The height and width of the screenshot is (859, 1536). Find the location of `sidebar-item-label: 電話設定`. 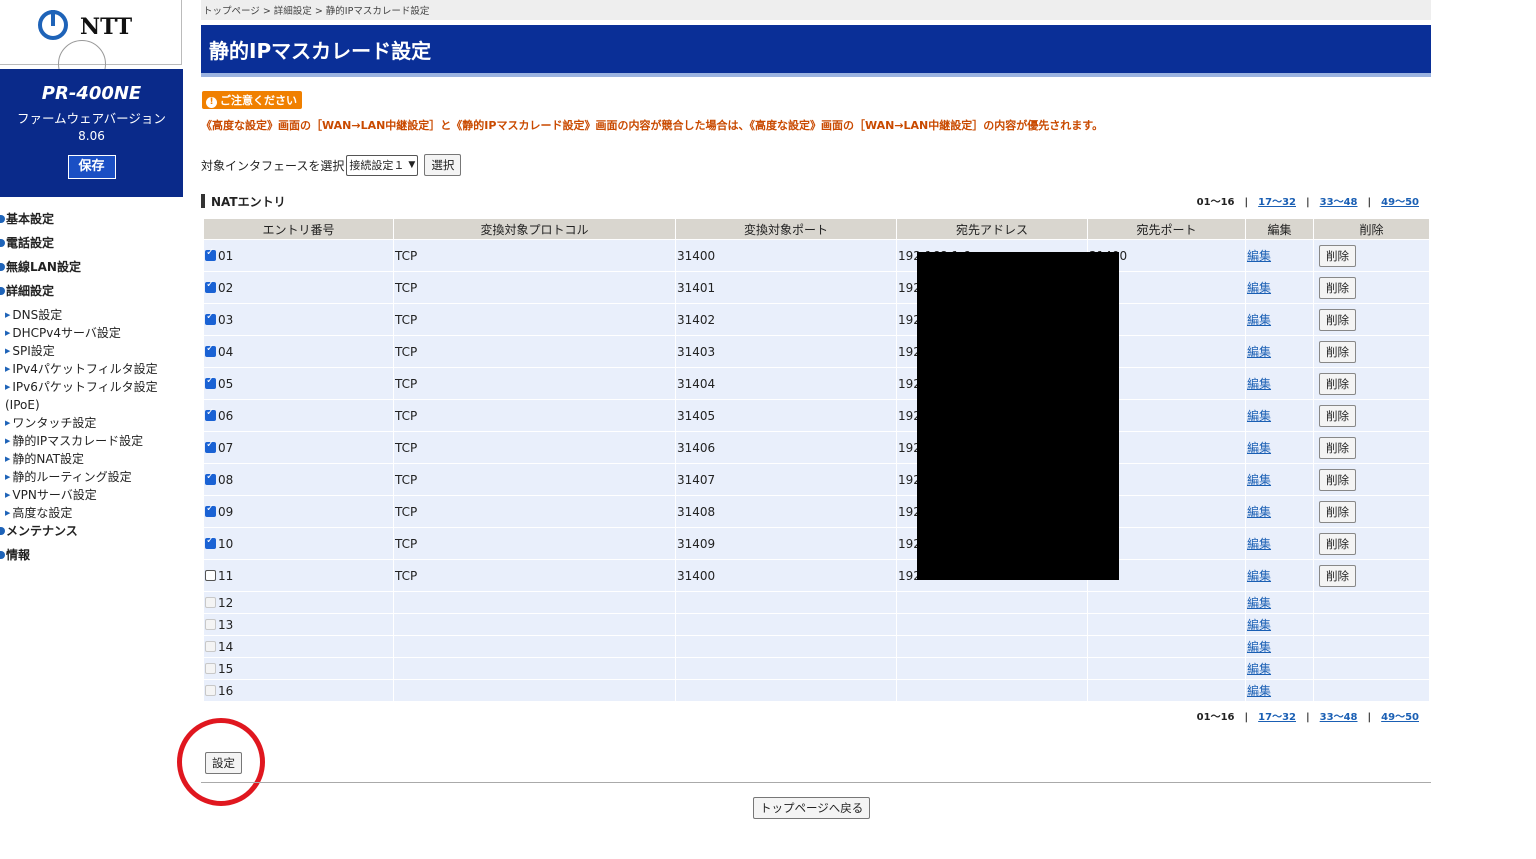

sidebar-item-label: 電話設定 is located at coordinates (30, 243).